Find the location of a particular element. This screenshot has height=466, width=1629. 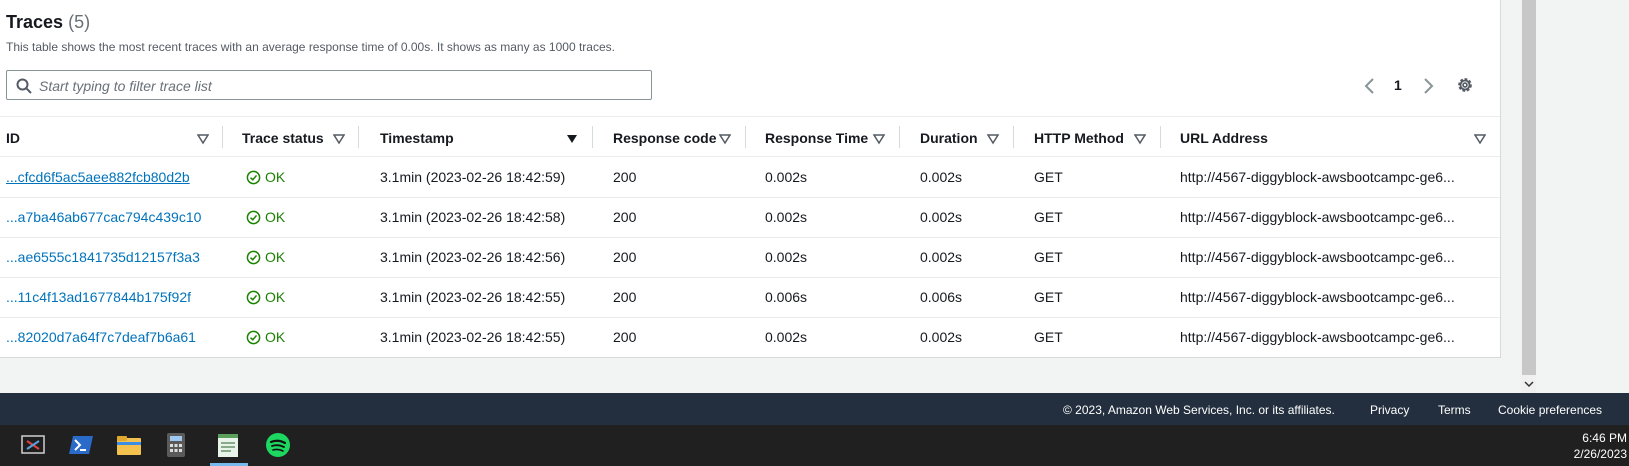

trace-filter-input is located at coordinates (339, 86).